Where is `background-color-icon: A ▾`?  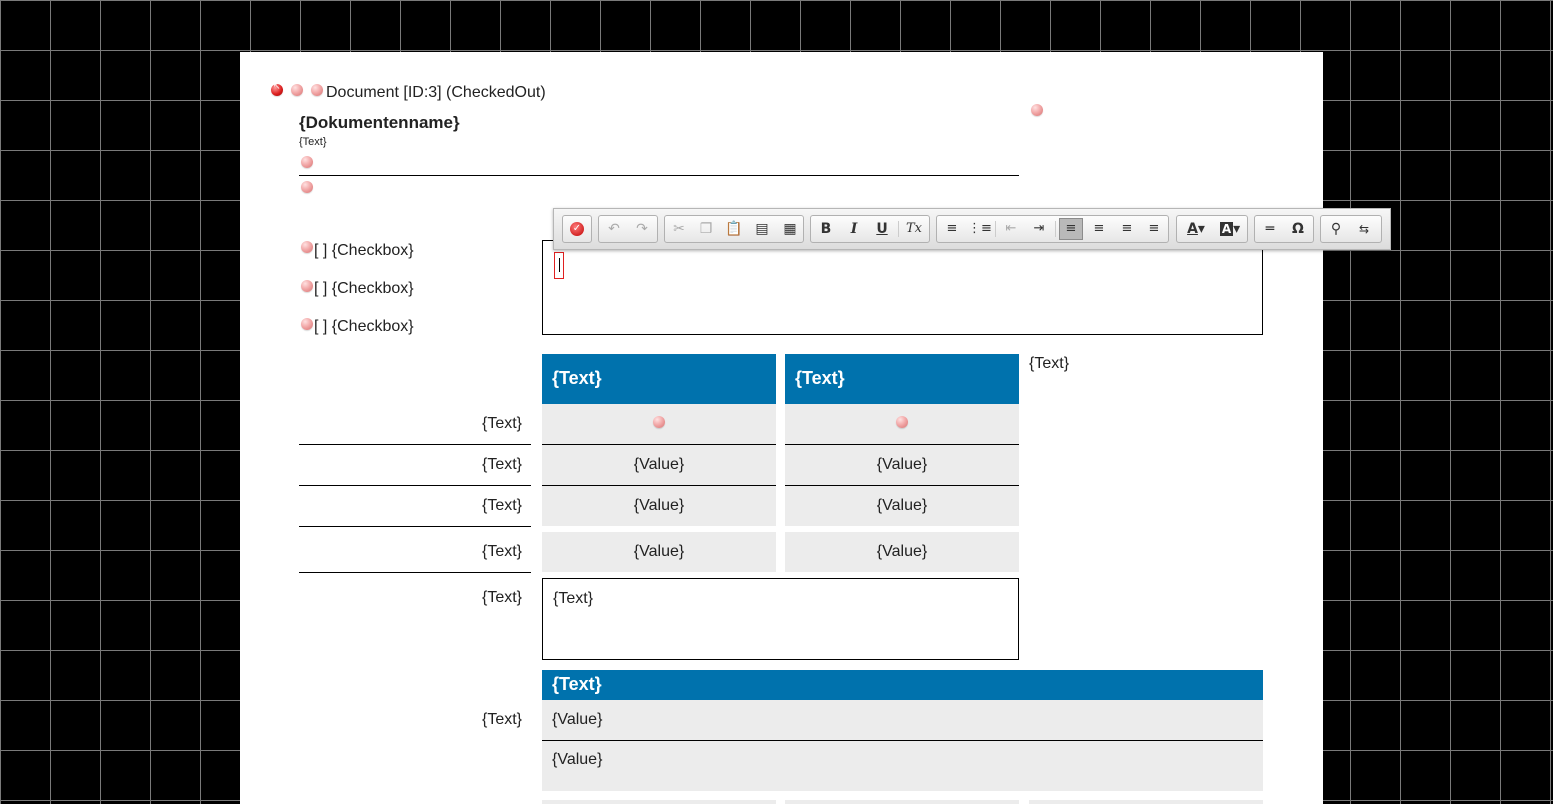
background-color-icon: A ▾ is located at coordinates (1230, 229).